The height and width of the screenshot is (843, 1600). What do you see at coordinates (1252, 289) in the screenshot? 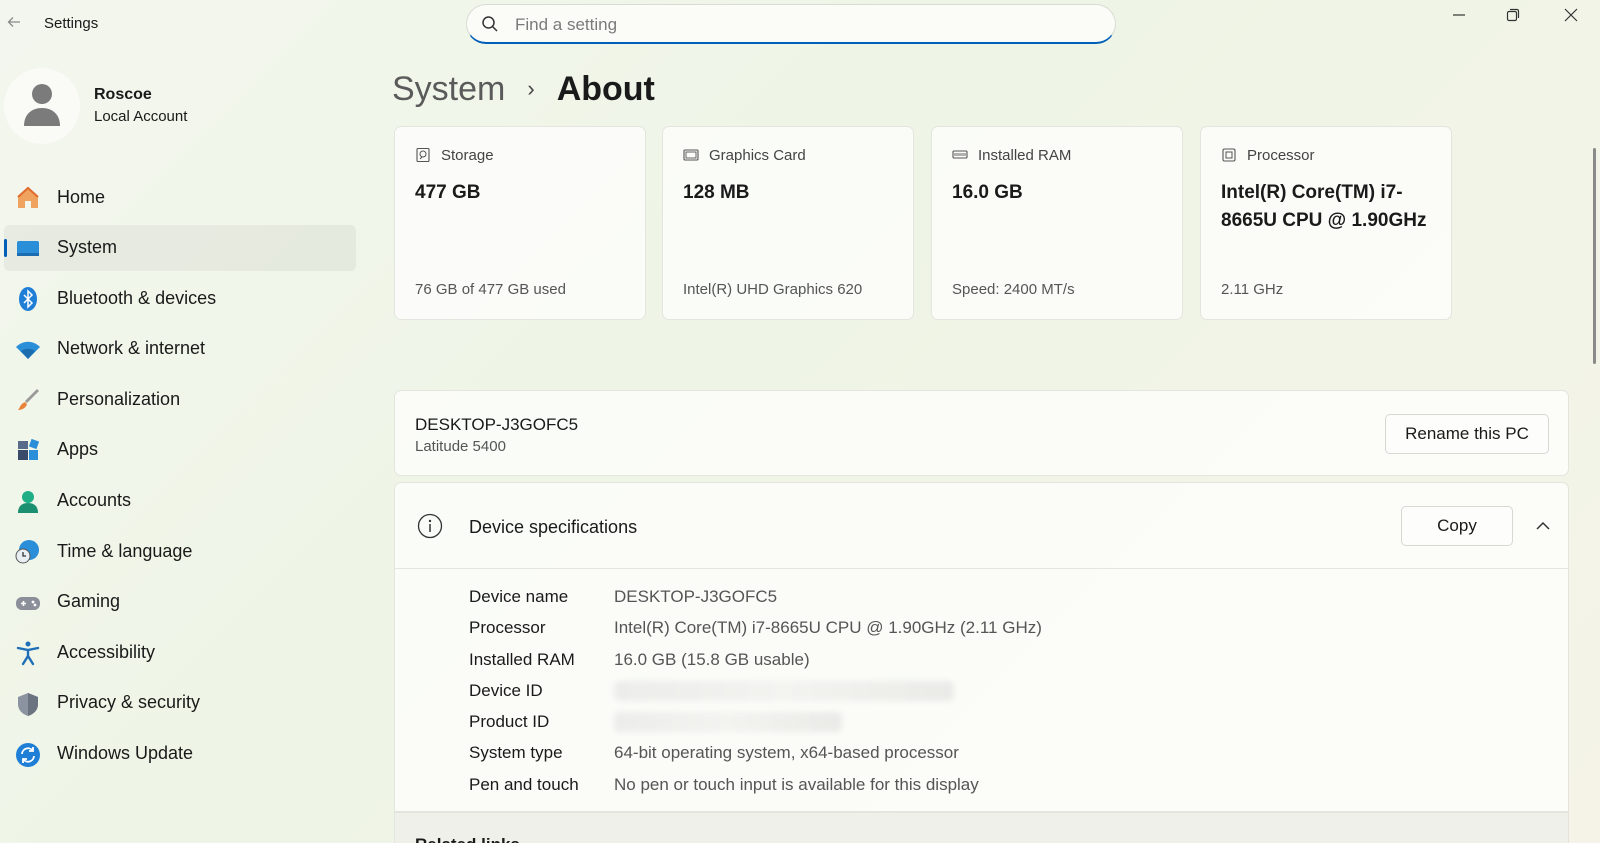
I see `card-subtitle: 2.11 GHz` at bounding box center [1252, 289].